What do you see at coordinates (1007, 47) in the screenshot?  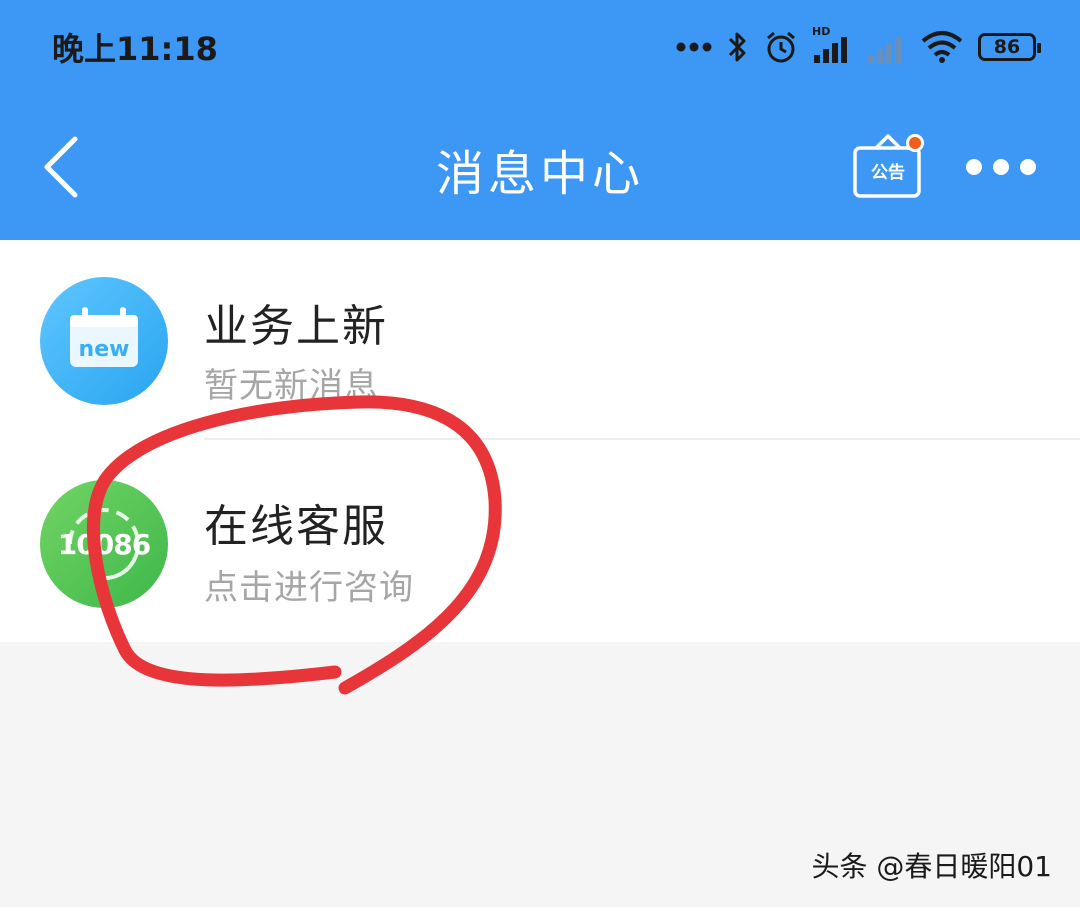 I see `battery-level: 86` at bounding box center [1007, 47].